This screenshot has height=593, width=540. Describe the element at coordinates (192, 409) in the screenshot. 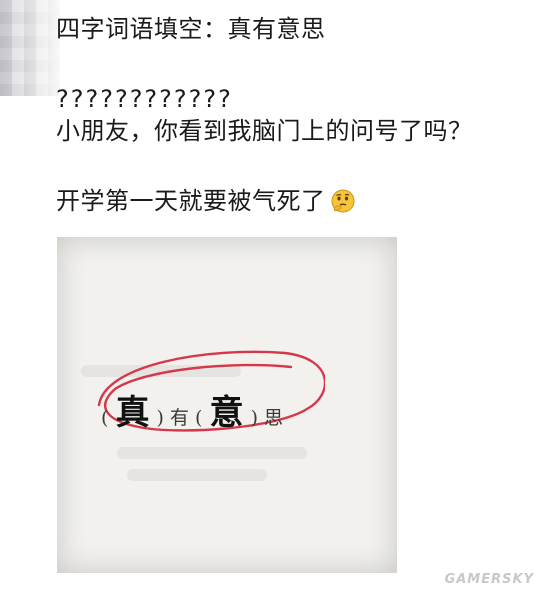

I see `worksheet-idiom-row: ( 真 ) 有 ( 意 ) 思` at that location.